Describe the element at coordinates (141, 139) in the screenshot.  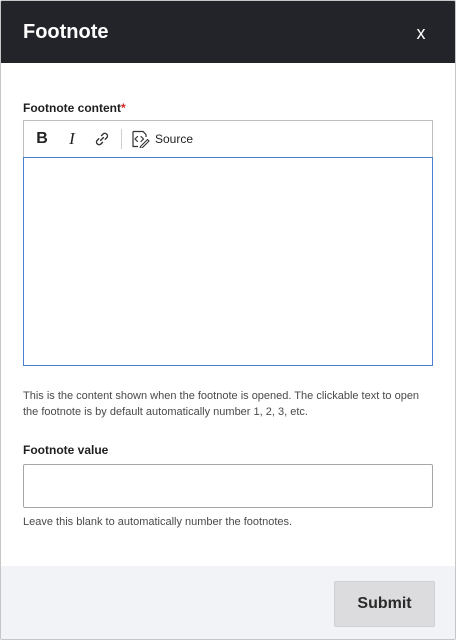
I see `source-code-icon` at that location.